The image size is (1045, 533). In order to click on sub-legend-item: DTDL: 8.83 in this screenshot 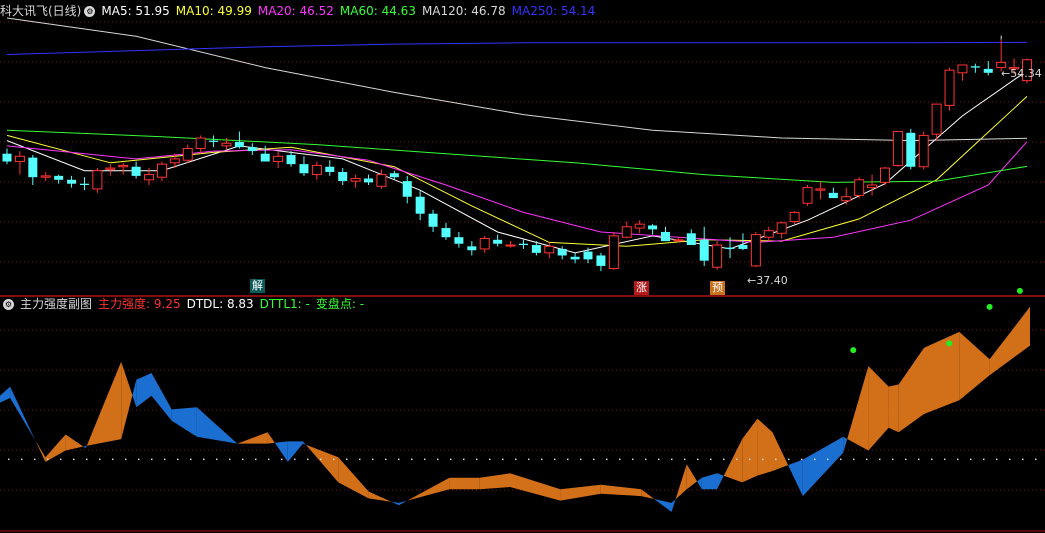, I will do `click(220, 304)`.